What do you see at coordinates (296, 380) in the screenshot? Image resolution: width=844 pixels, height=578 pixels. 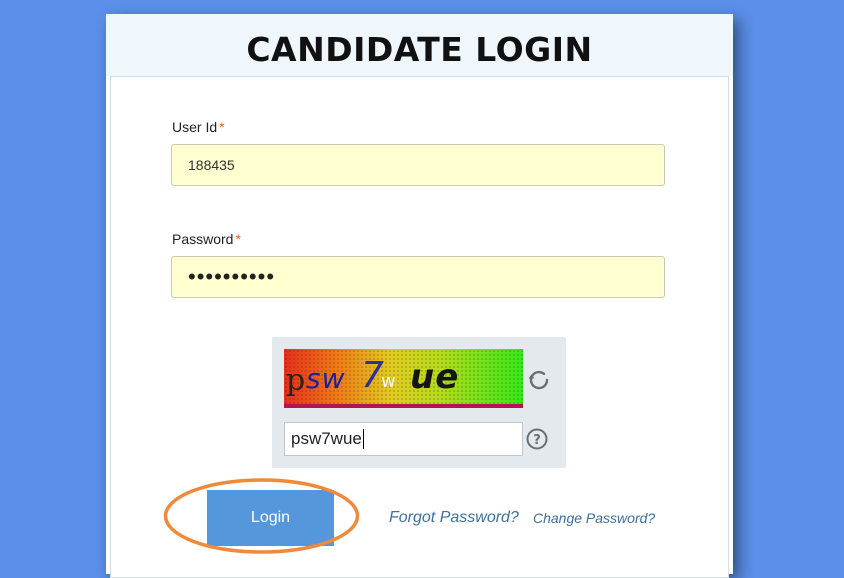 I see `captcha-char: p` at bounding box center [296, 380].